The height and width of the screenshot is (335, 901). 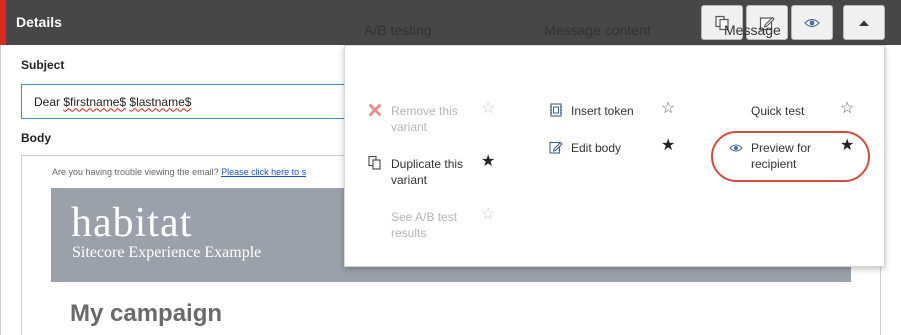 What do you see at coordinates (596, 148) in the screenshot?
I see `edit-body-label: Edit body` at bounding box center [596, 148].